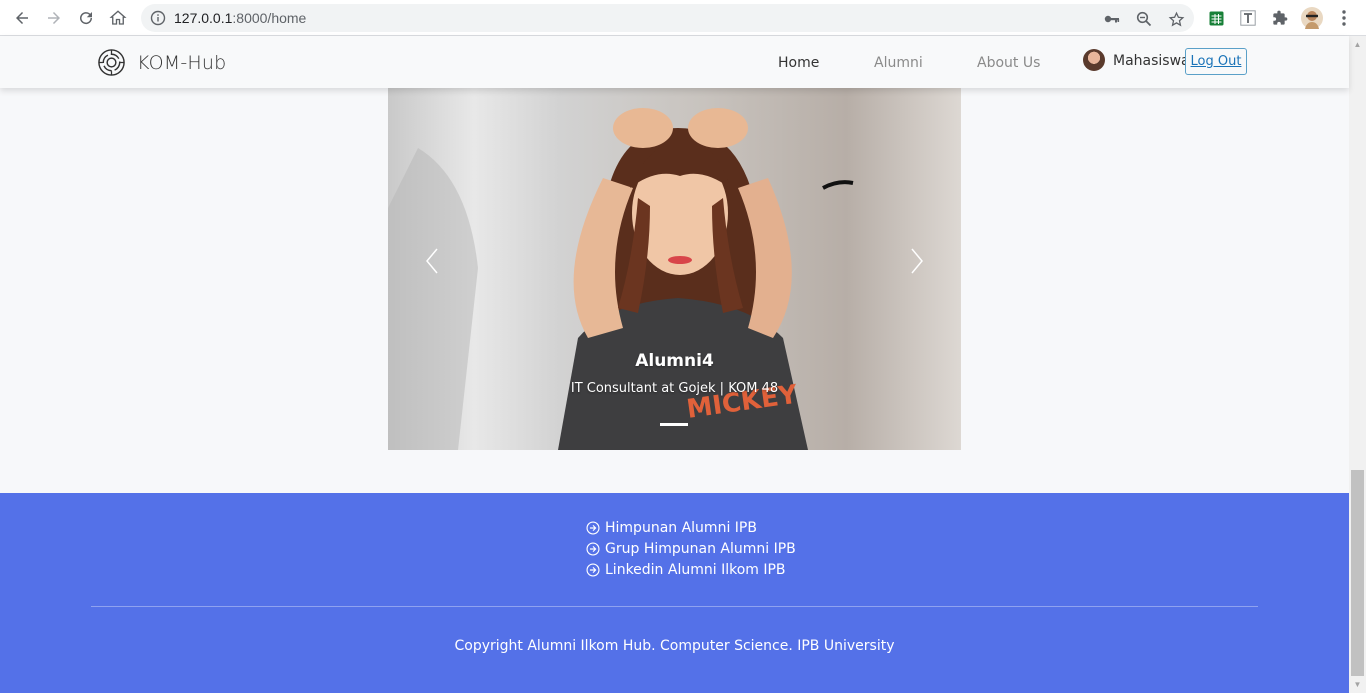  What do you see at coordinates (1357, 44) in the screenshot?
I see `scroll-up-icon: ▲` at bounding box center [1357, 44].